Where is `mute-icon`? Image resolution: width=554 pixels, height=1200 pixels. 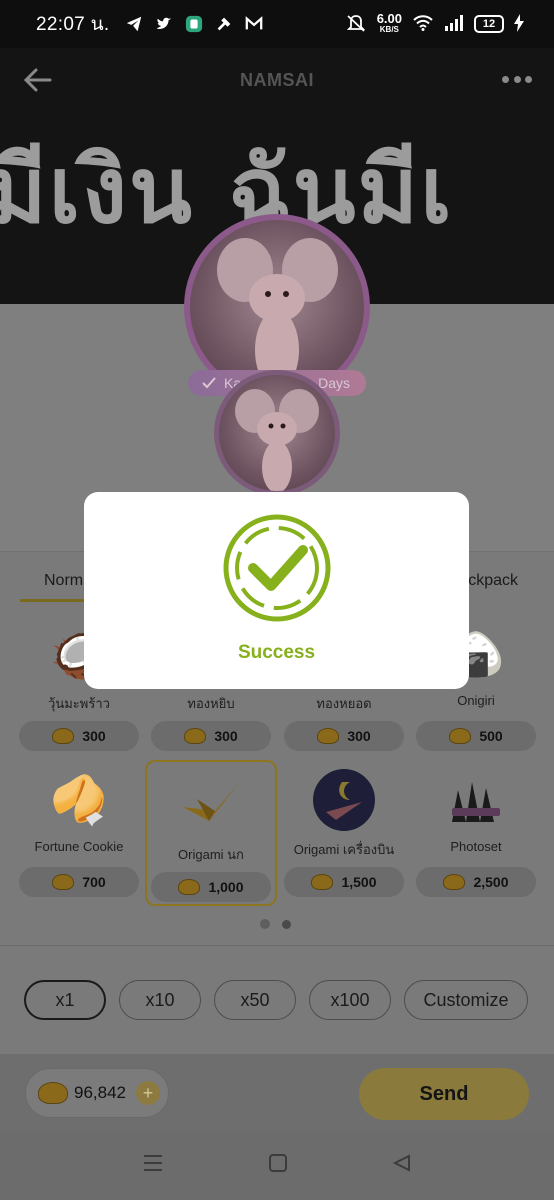 mute-icon is located at coordinates (356, 24).